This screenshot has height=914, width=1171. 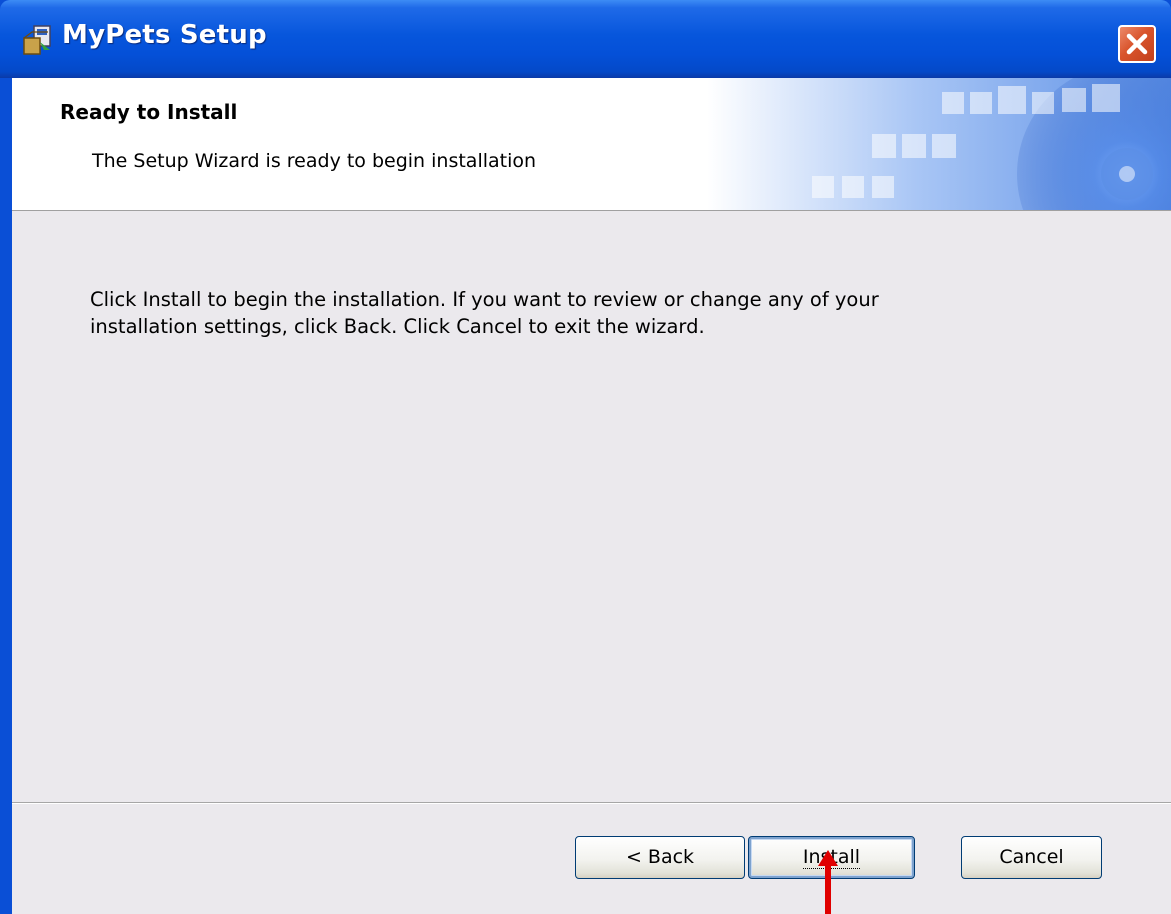 I want to click on setup-installer-icon, so click(x=37, y=40).